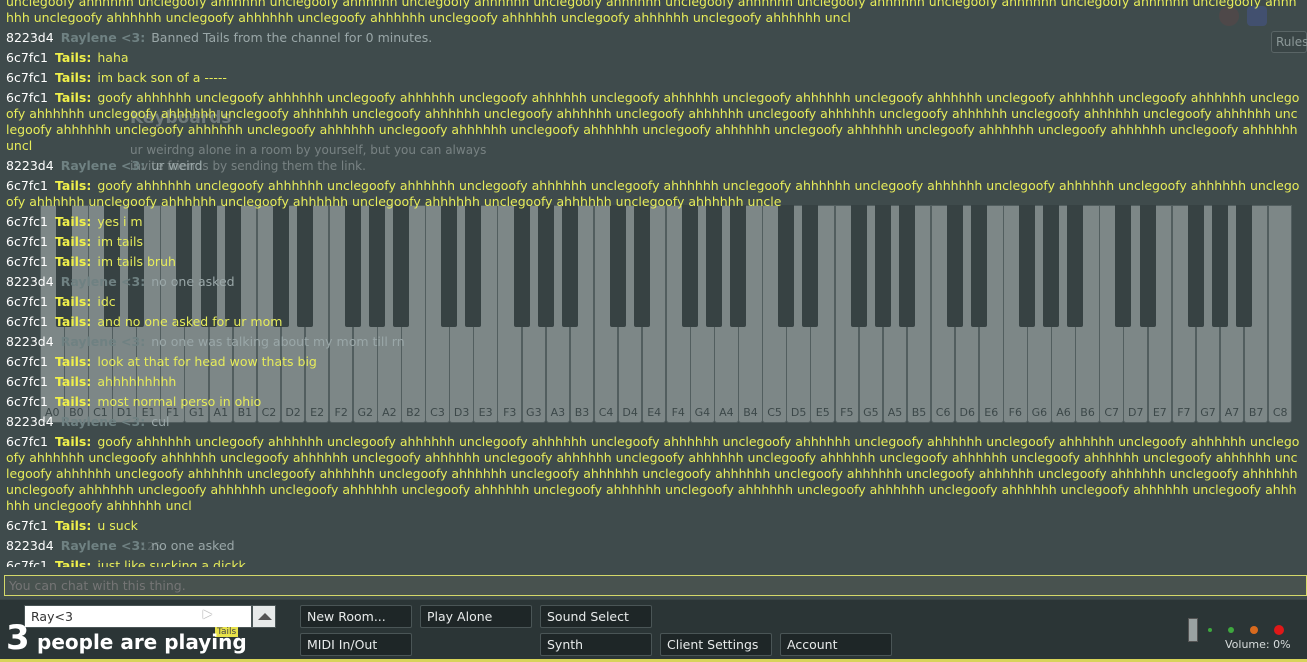 The width and height of the screenshot is (1307, 662). I want to click on mouse-cursor-icon: ▸, so click(208, 613).